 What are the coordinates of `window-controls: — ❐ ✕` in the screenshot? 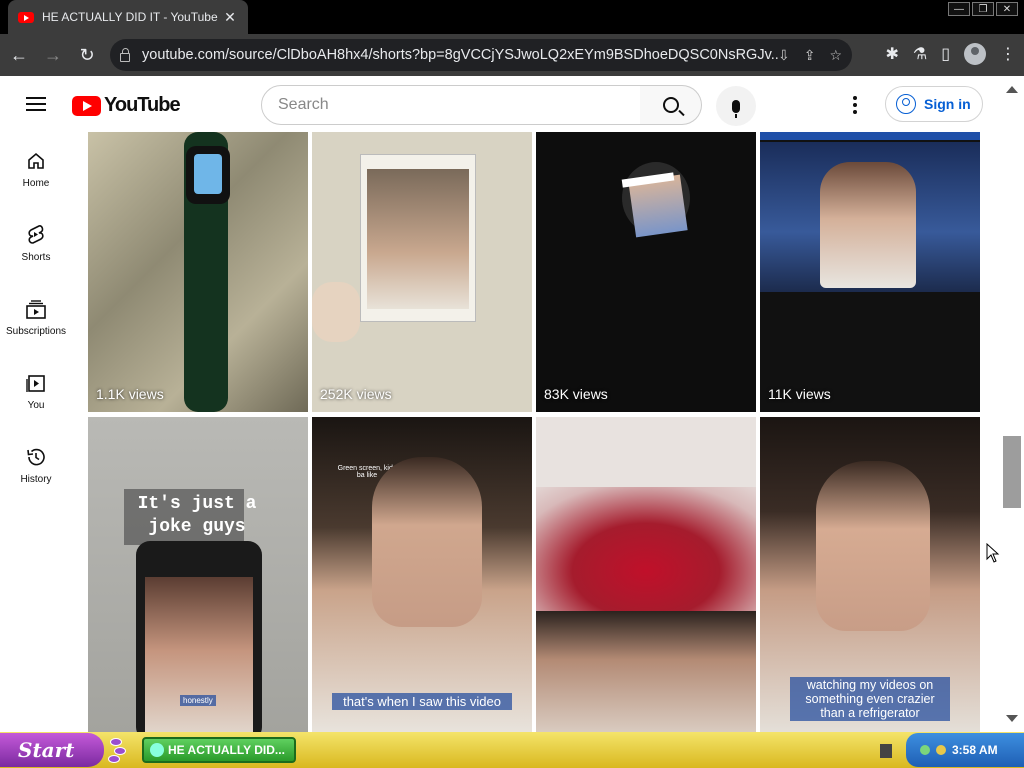 It's located at (983, 9).